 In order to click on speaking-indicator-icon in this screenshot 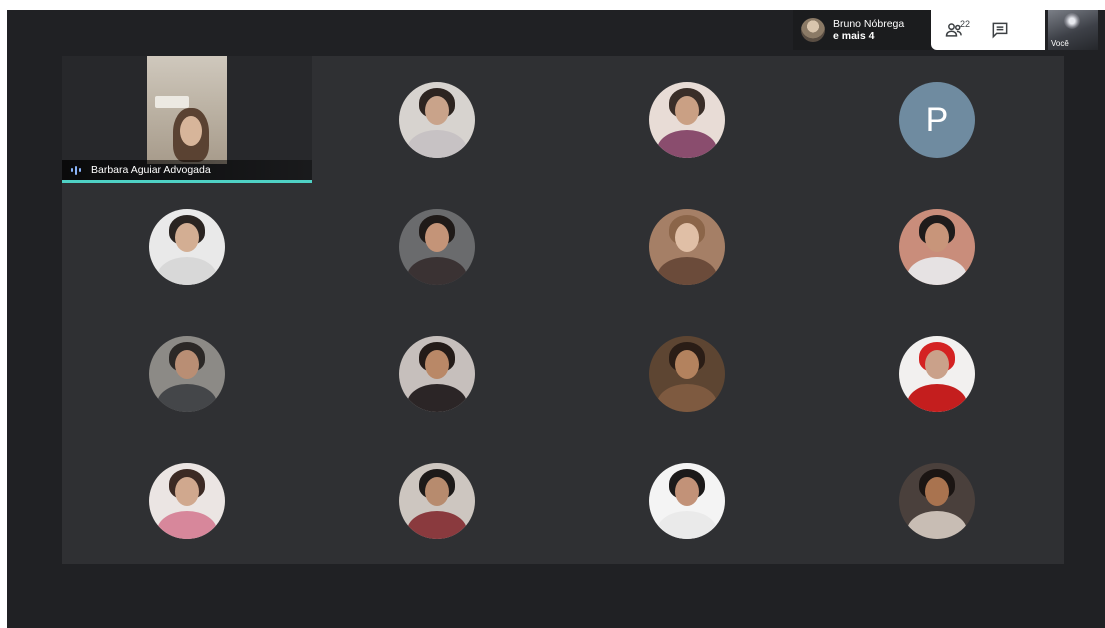, I will do `click(78, 170)`.